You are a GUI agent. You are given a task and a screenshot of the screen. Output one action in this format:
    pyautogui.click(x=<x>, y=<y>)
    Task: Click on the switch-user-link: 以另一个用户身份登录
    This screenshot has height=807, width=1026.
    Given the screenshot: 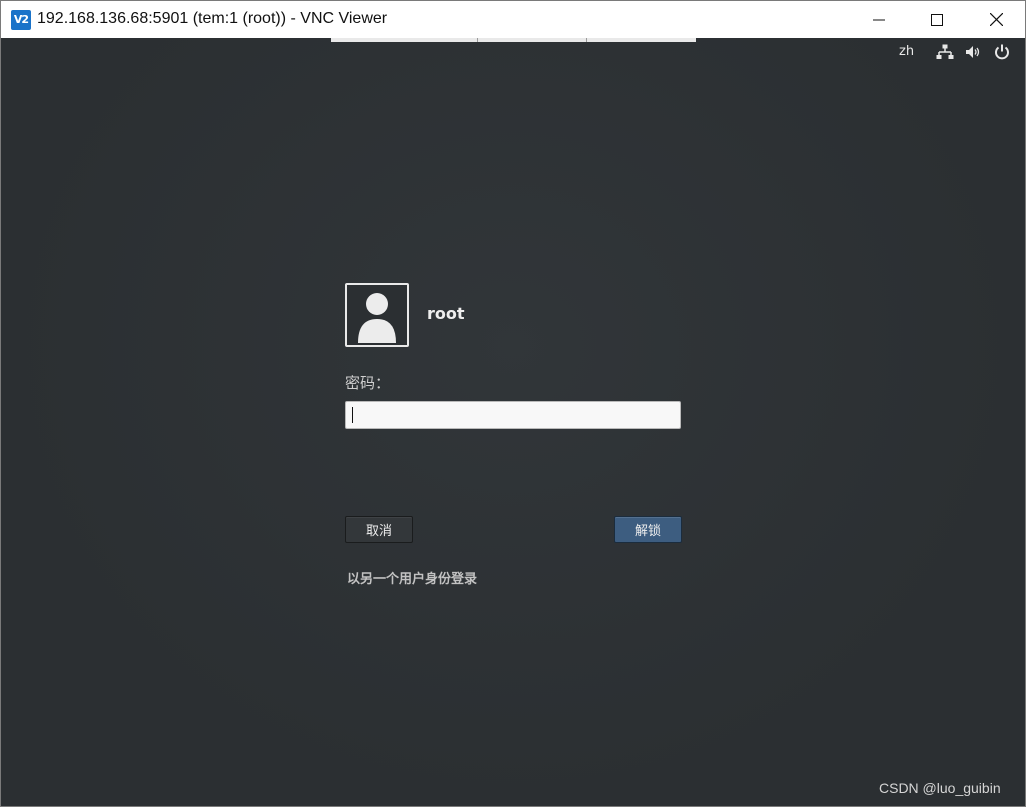 What is the action you would take?
    pyautogui.click(x=412, y=577)
    